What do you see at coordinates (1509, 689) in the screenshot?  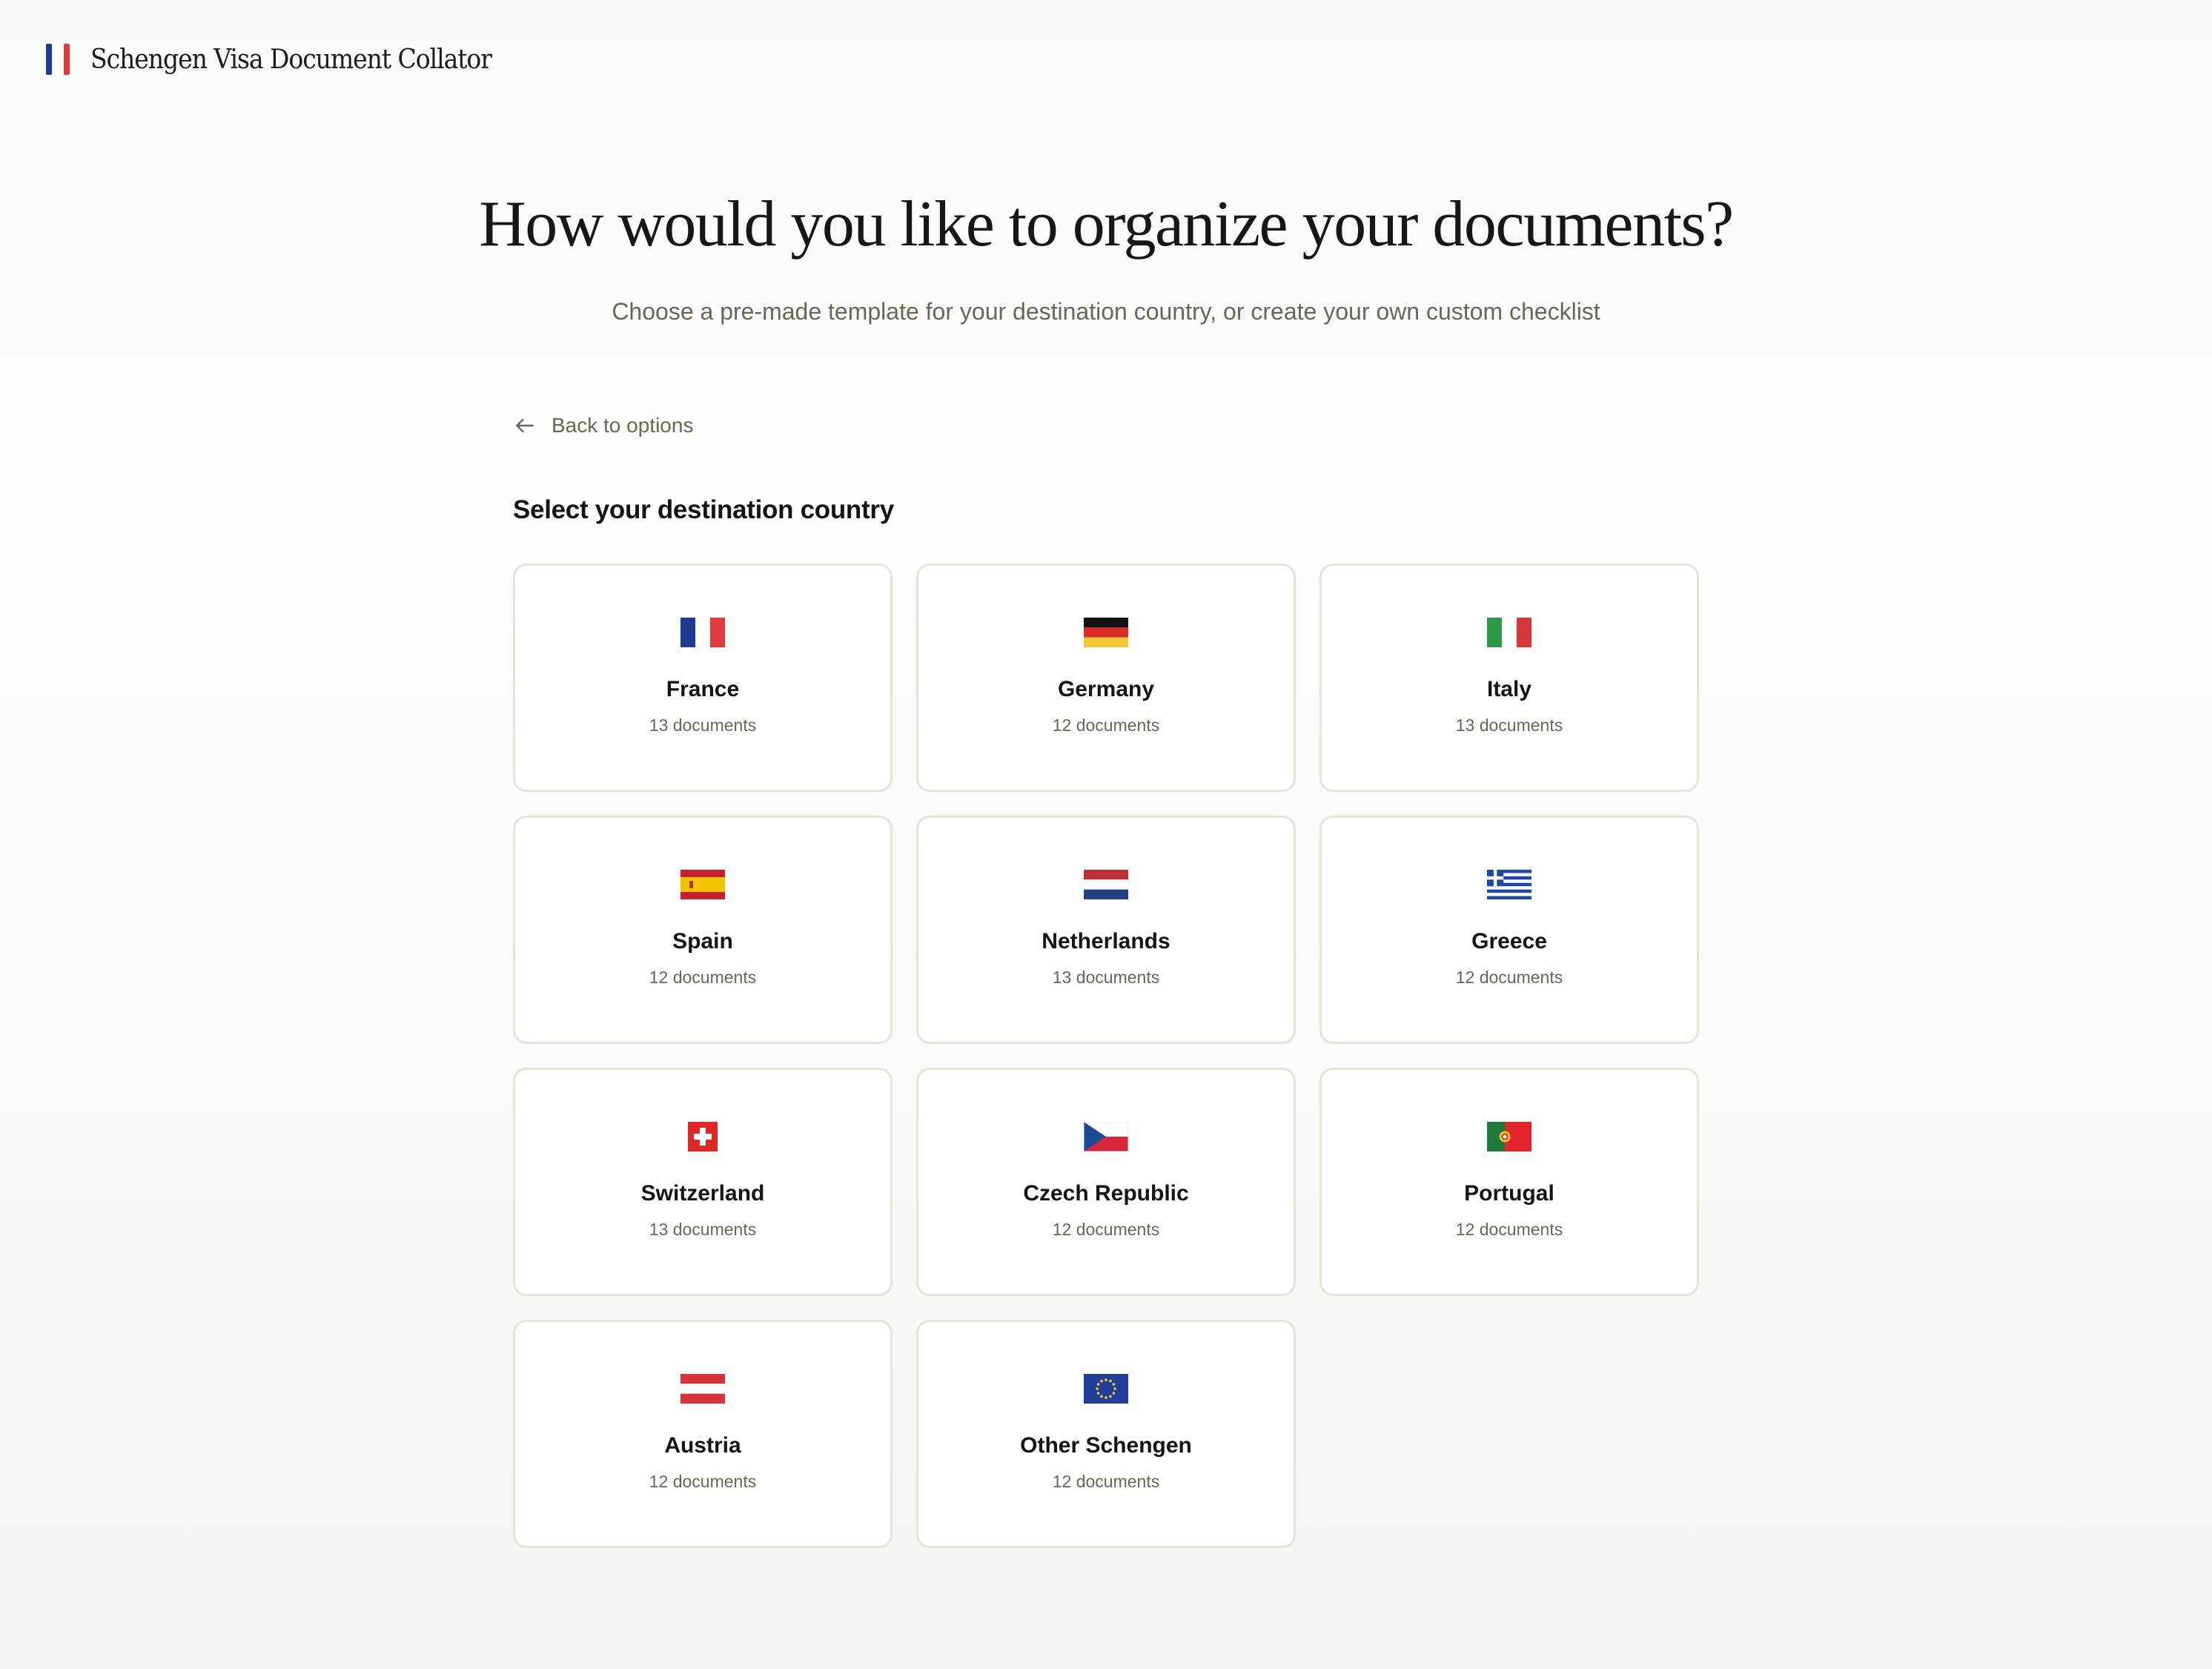 I see `country-name: Italy` at bounding box center [1509, 689].